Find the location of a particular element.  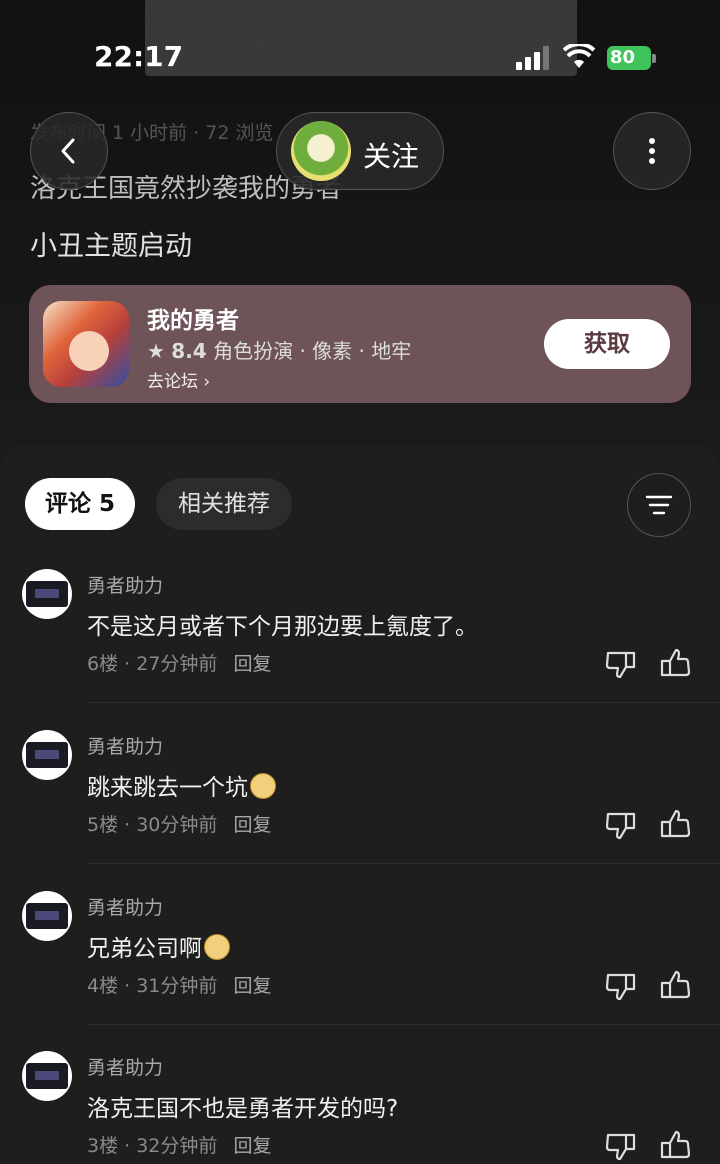

tab-related: 相关推荐 is located at coordinates (224, 504).